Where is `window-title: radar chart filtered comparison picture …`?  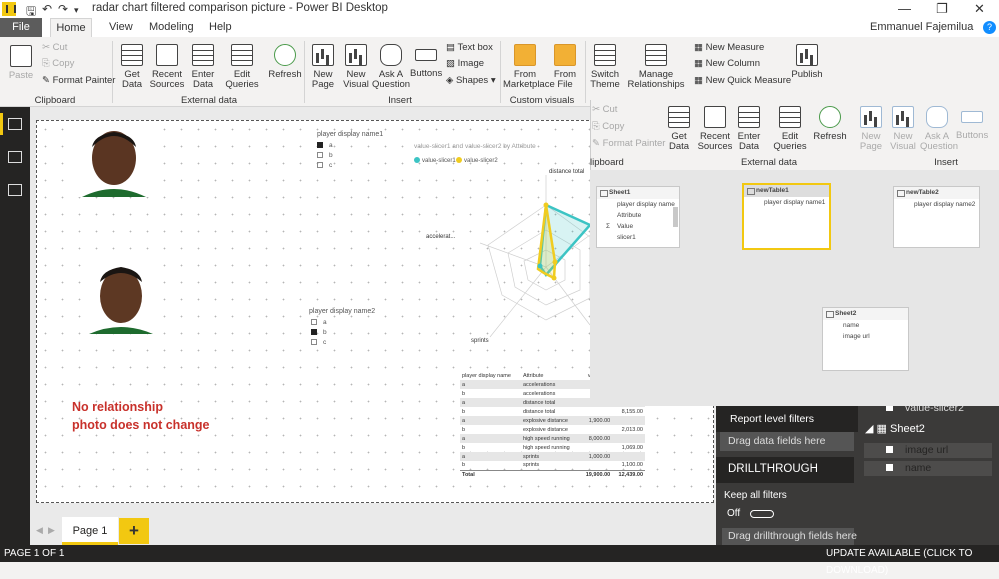
window-title: radar chart filtered comparison picture … is located at coordinates (240, 8).